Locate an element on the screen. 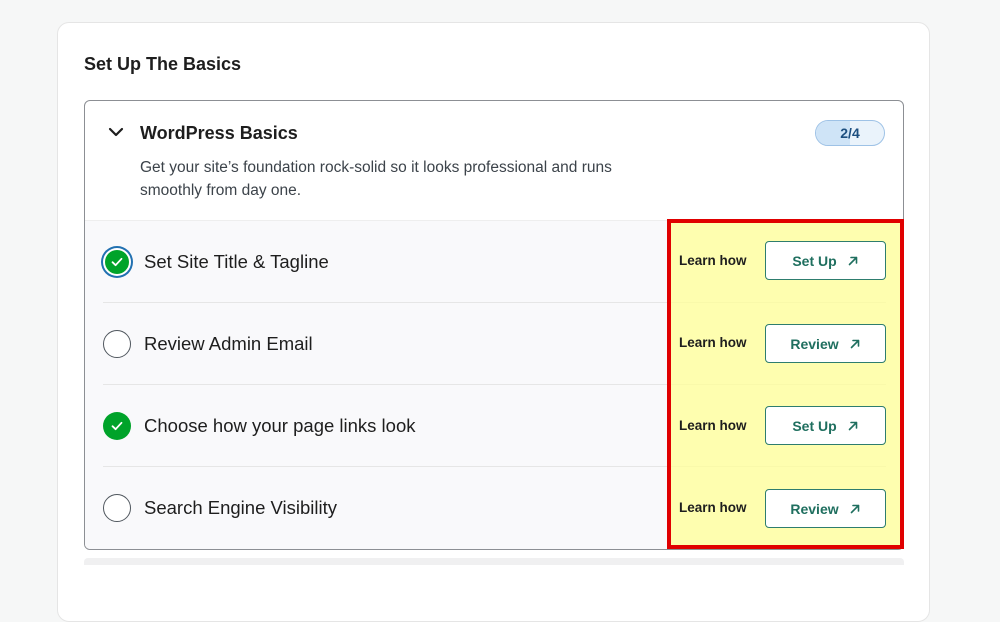  learn-how-link-permalinks: Learn how is located at coordinates (713, 426).